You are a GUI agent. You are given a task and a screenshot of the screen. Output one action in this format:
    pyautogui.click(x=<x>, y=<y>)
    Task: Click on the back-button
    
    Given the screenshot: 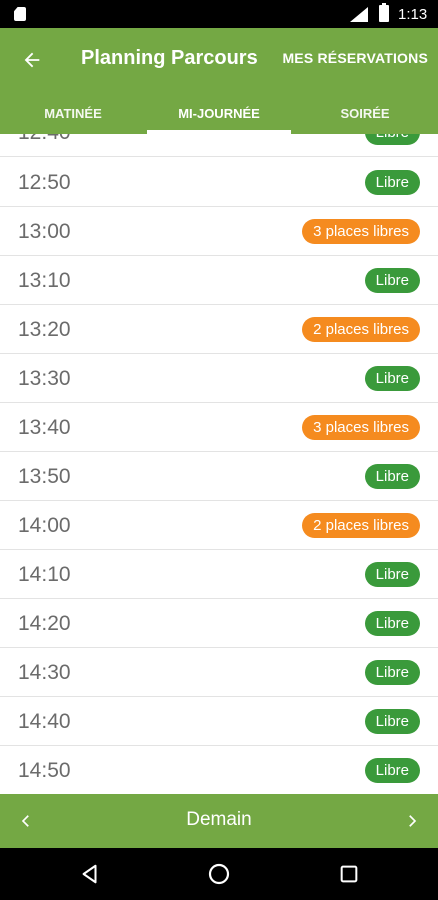 What is the action you would take?
    pyautogui.click(x=32, y=60)
    